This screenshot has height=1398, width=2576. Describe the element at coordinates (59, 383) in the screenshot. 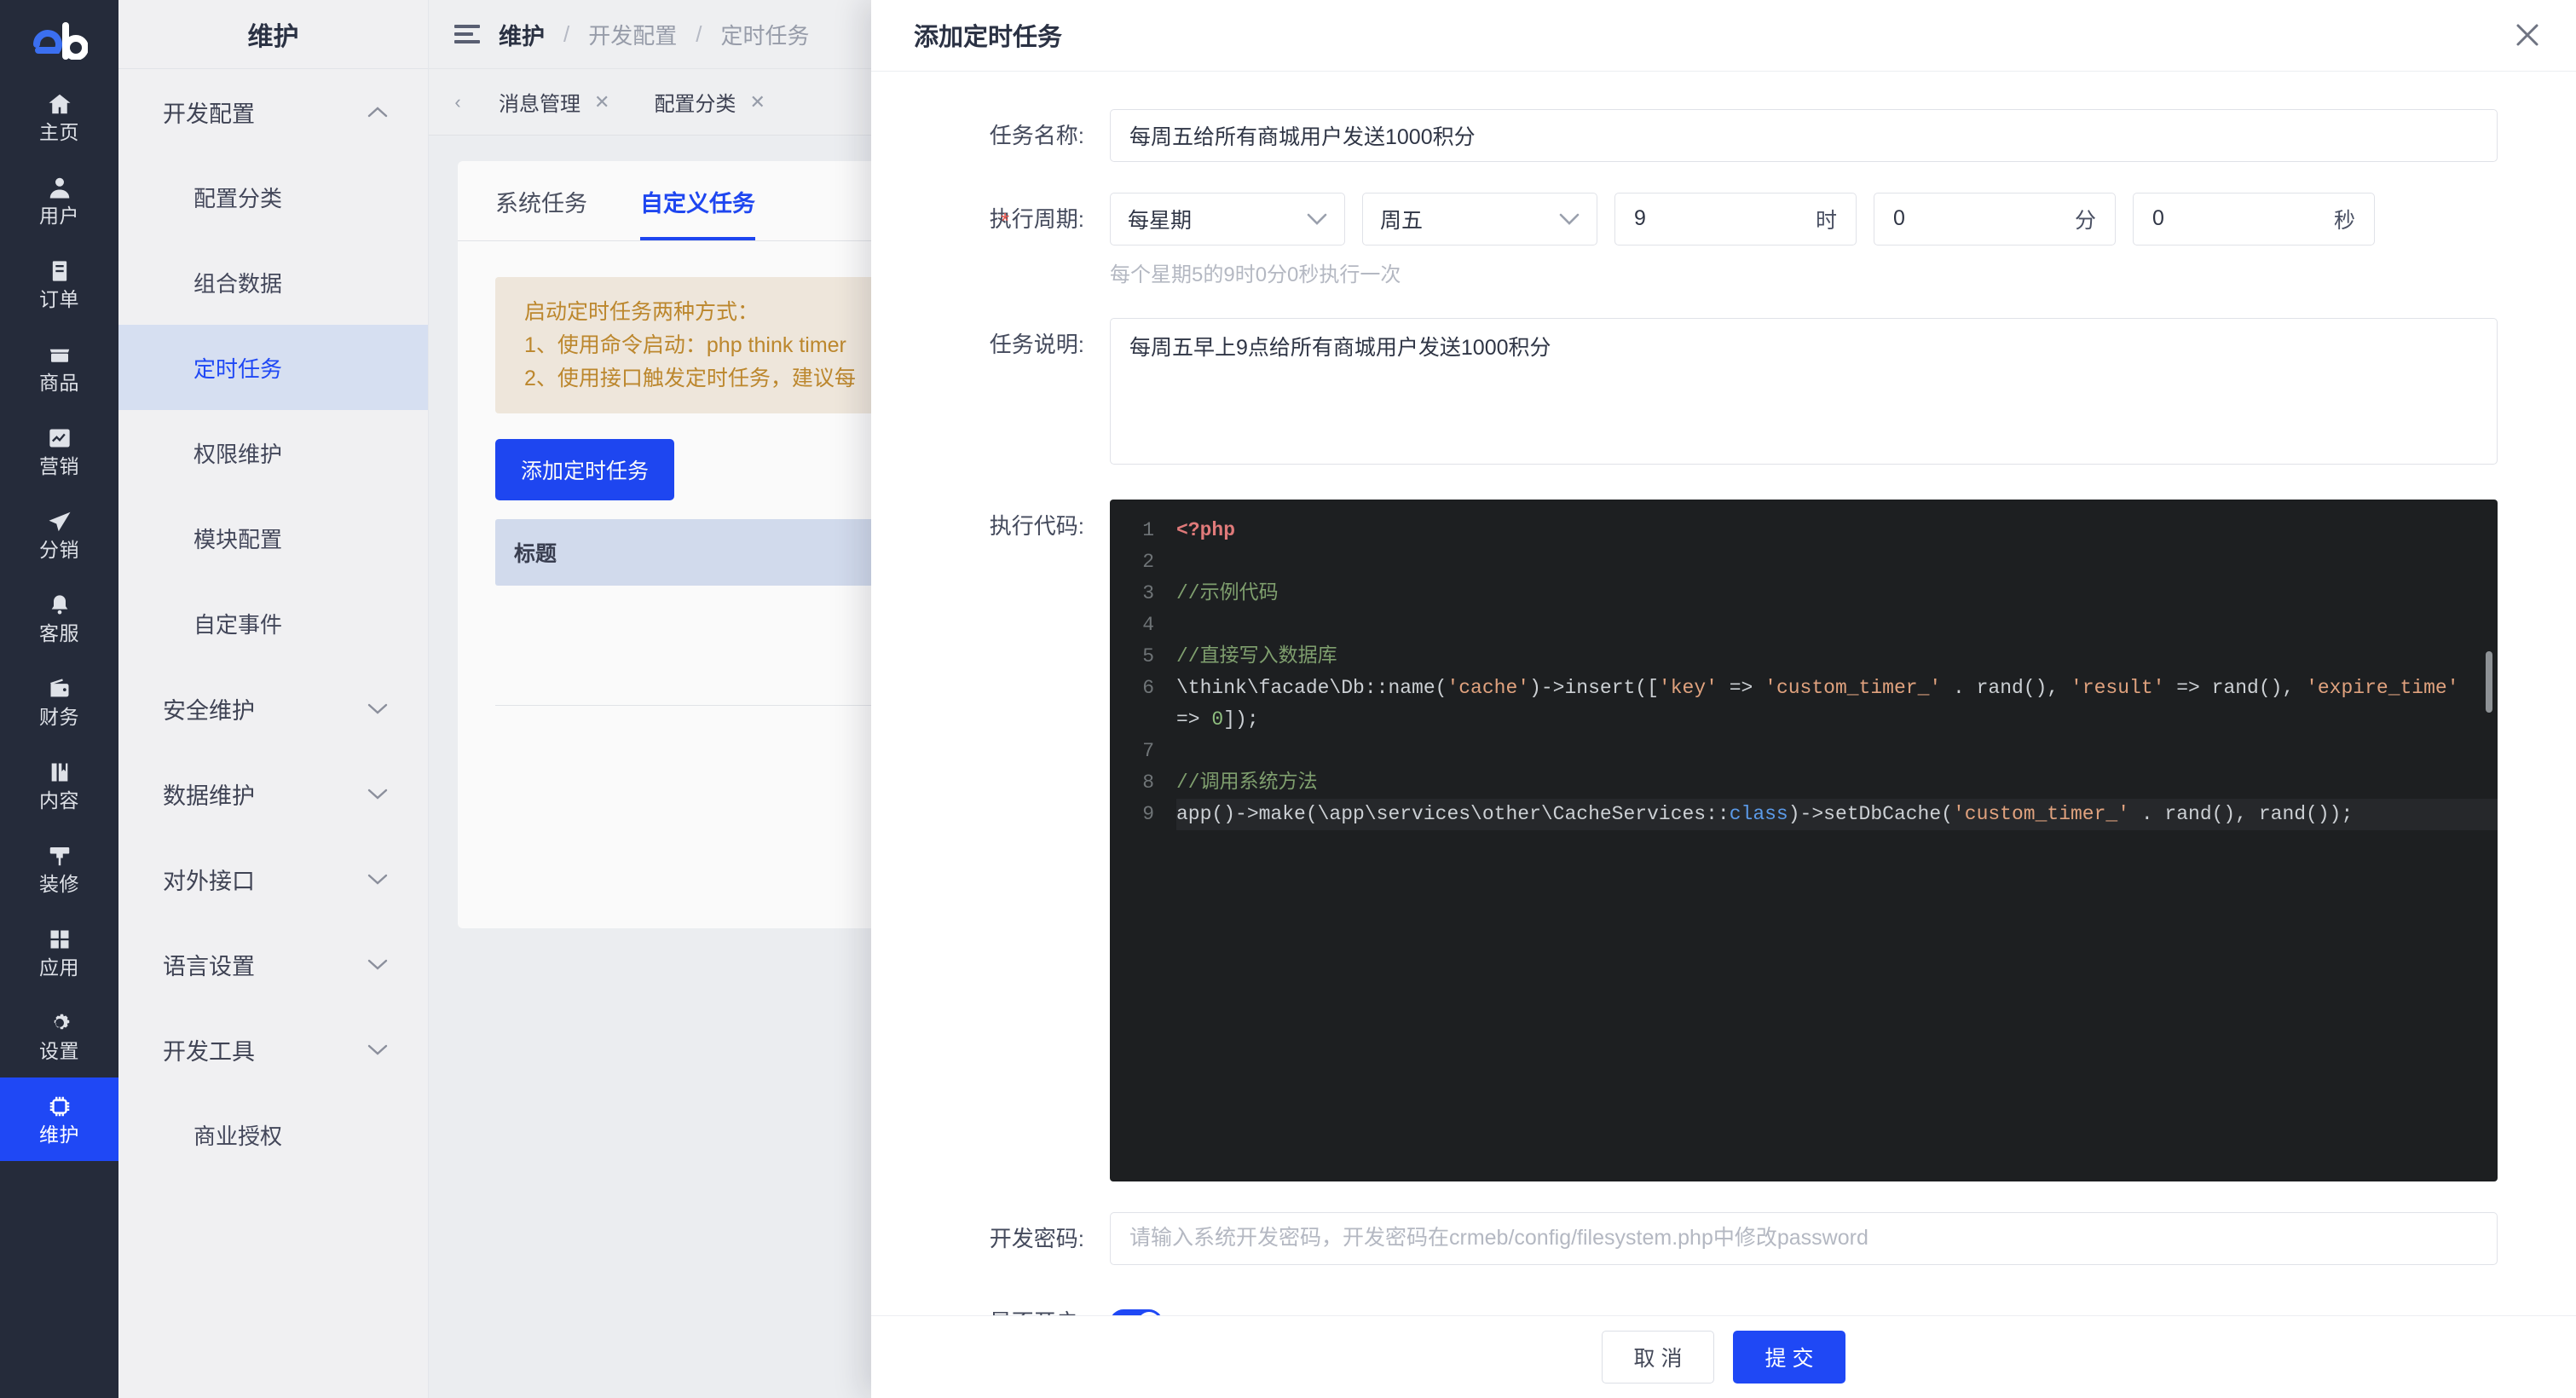

I see `rail-item-label: 商品` at that location.